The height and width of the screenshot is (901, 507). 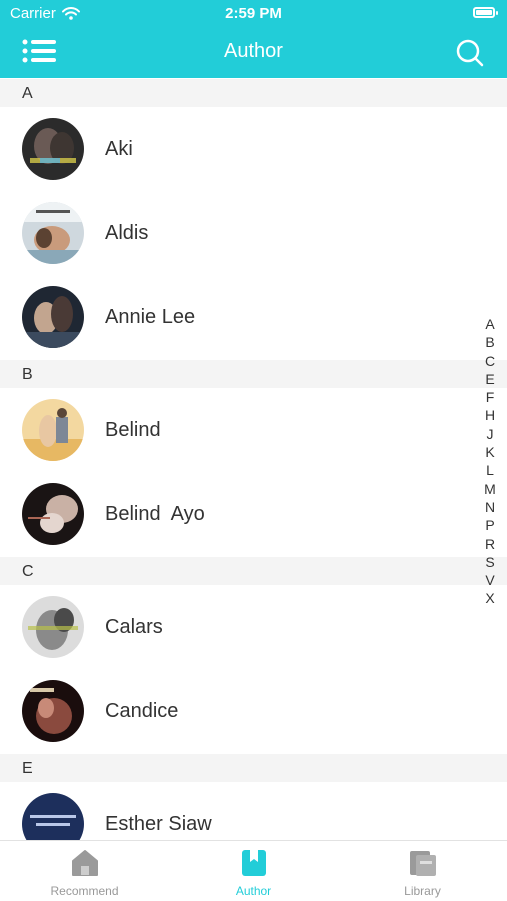 What do you see at coordinates (489, 342) in the screenshot?
I see `index-letter: B` at bounding box center [489, 342].